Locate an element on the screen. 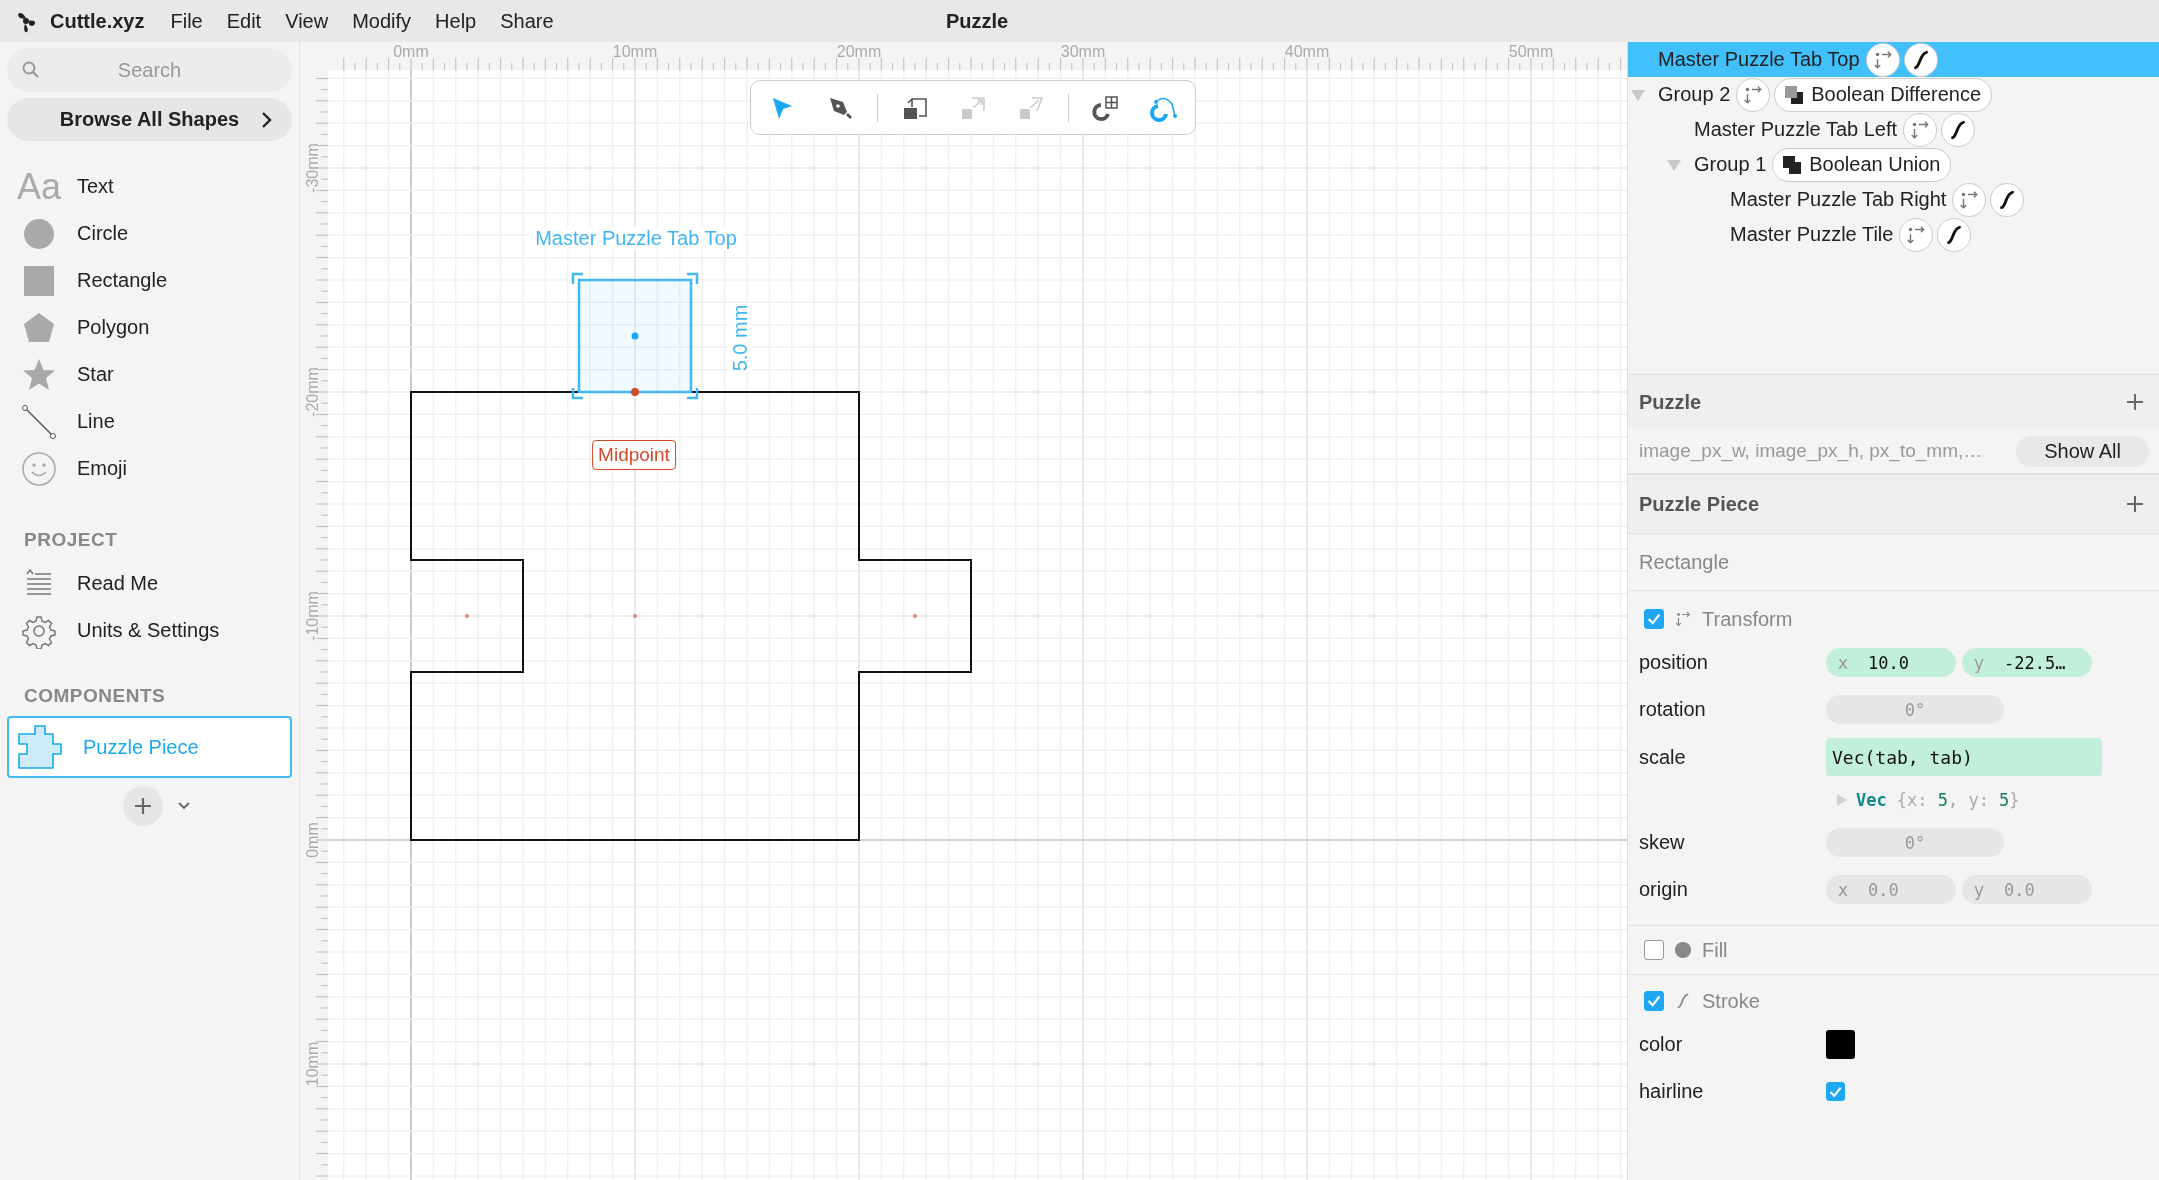  fill-circle-icon is located at coordinates (1683, 950).